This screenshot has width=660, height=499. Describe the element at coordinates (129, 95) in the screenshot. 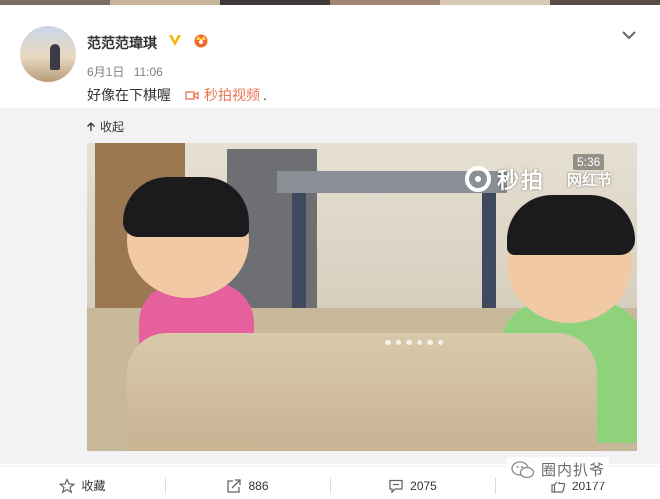

I see `post-content: 好像在下棋喔` at that location.